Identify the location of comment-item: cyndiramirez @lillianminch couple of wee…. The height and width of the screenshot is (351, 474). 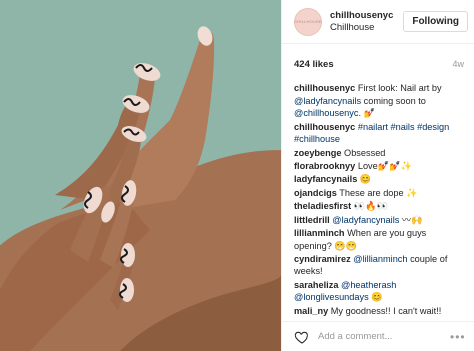
(379, 265).